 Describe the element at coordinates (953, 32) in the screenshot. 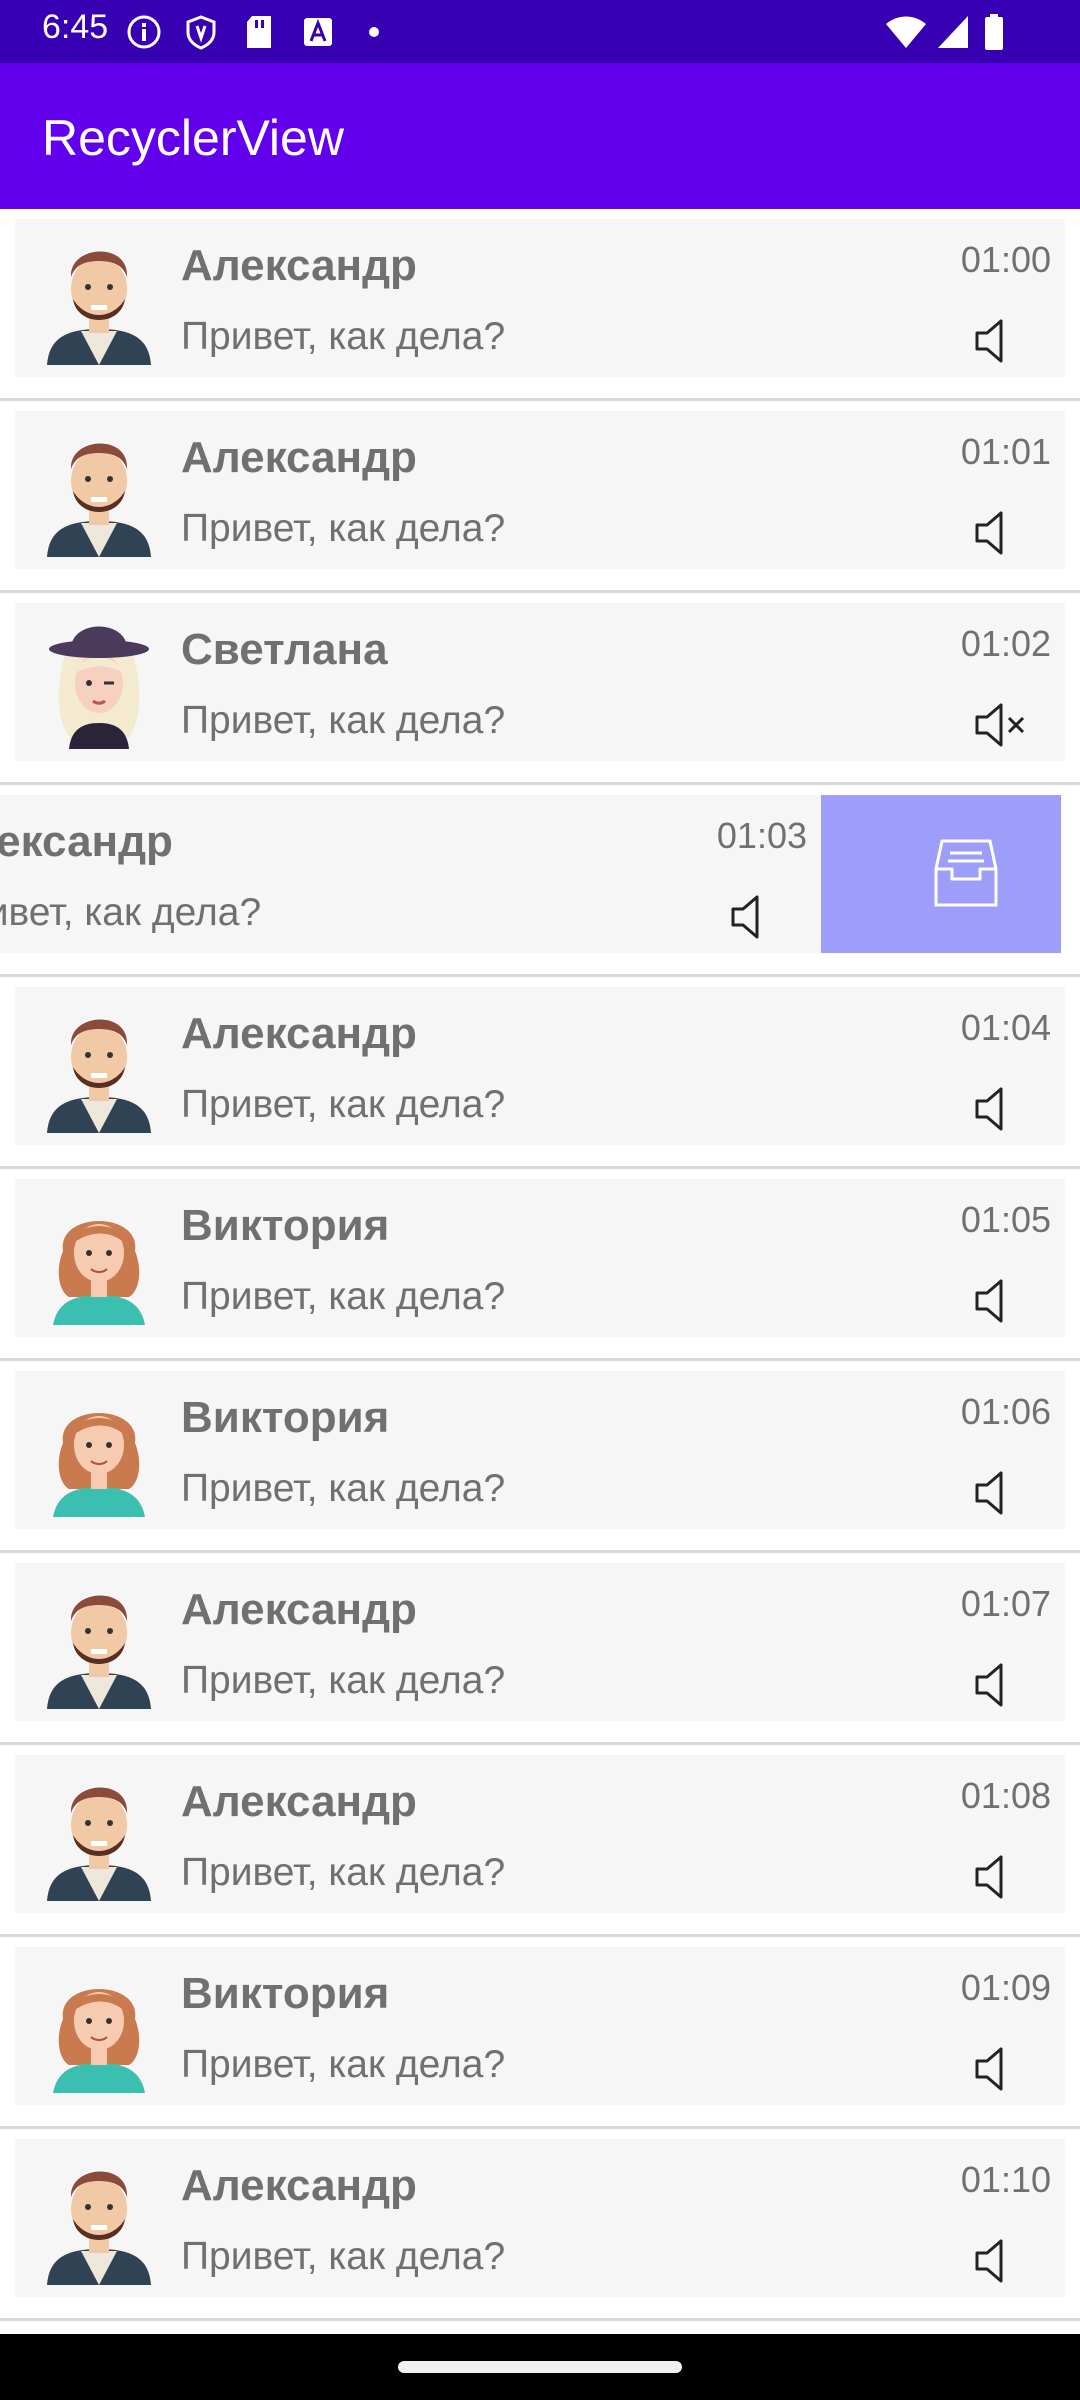

I see `signal-icon` at that location.